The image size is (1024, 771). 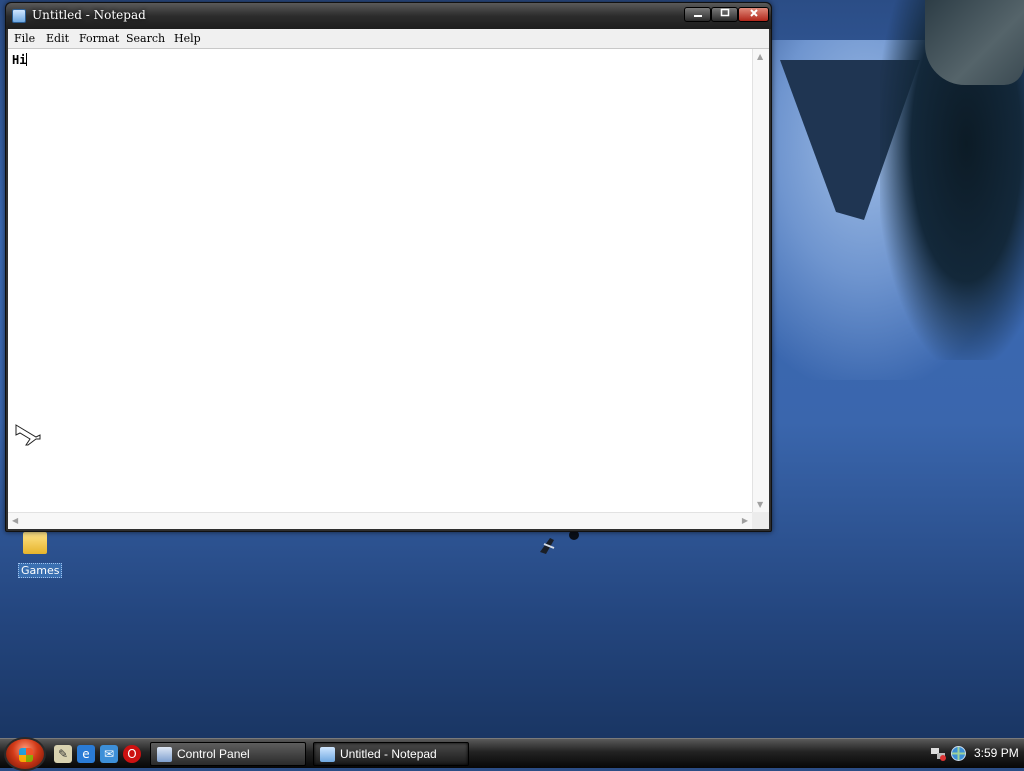 What do you see at coordinates (1010, 695) in the screenshot?
I see `wallpaper-watermark` at bounding box center [1010, 695].